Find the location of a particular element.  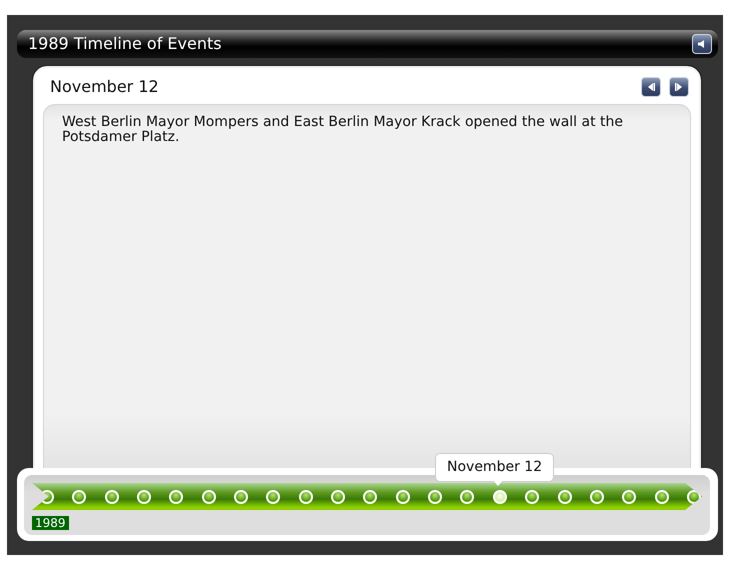

event-date: November 12 is located at coordinates (104, 87).